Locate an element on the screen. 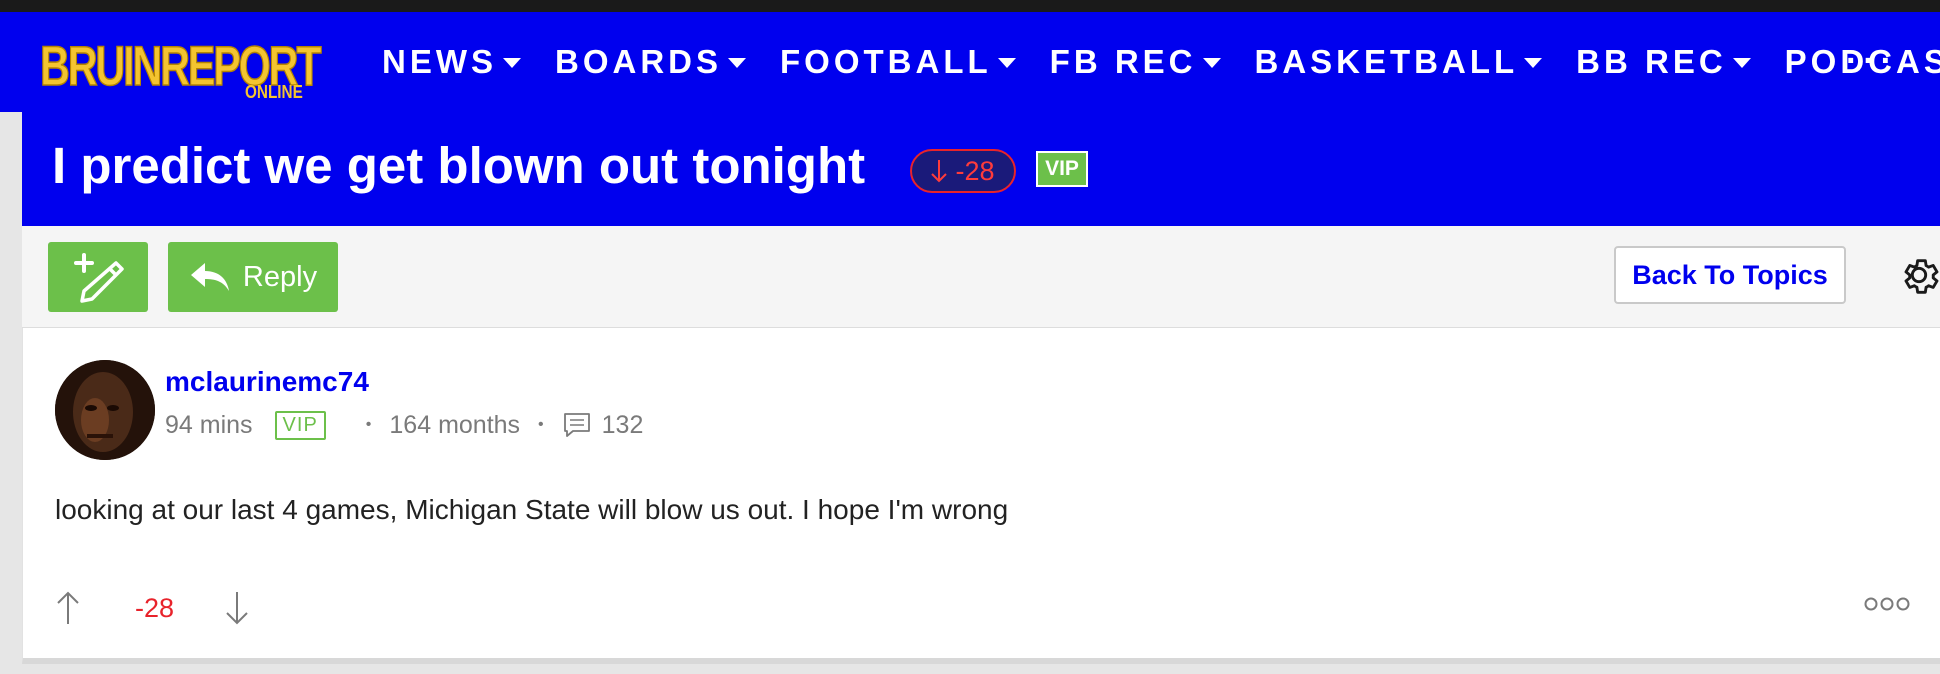  nav-bb-rec: BB REC is located at coordinates (1663, 62).